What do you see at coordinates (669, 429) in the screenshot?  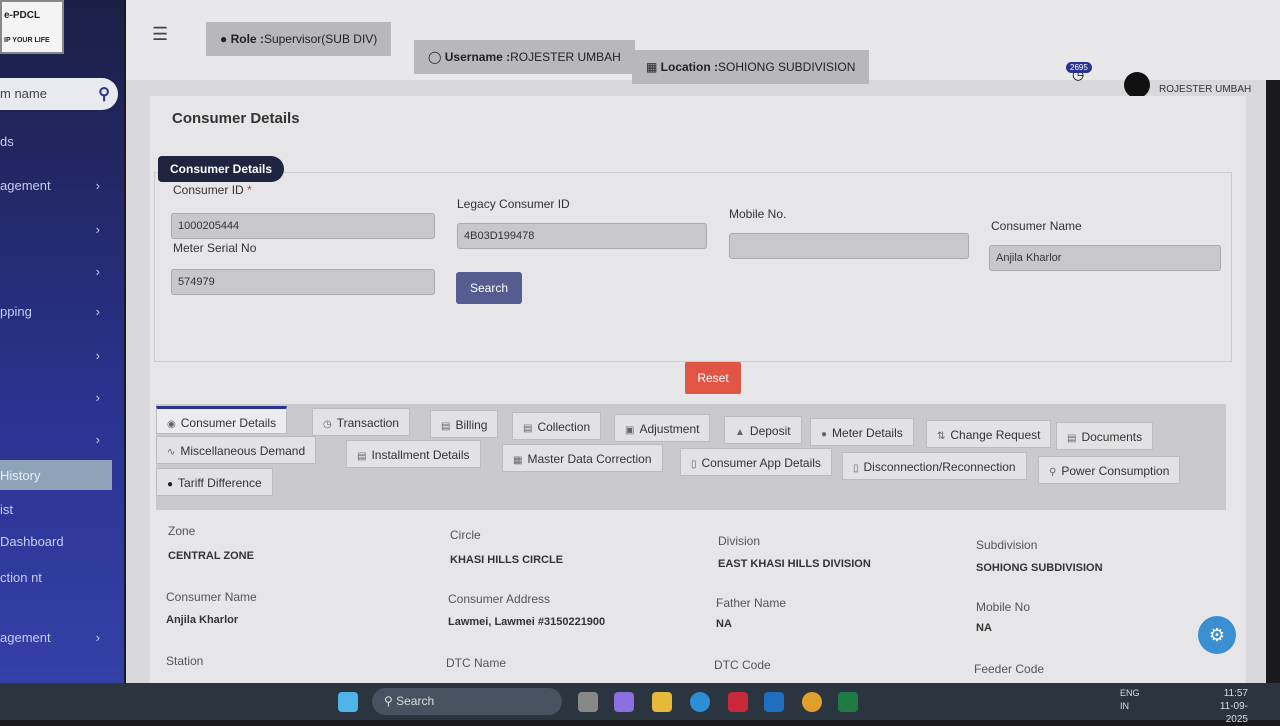 I see `tab-label: Adjustment` at bounding box center [669, 429].